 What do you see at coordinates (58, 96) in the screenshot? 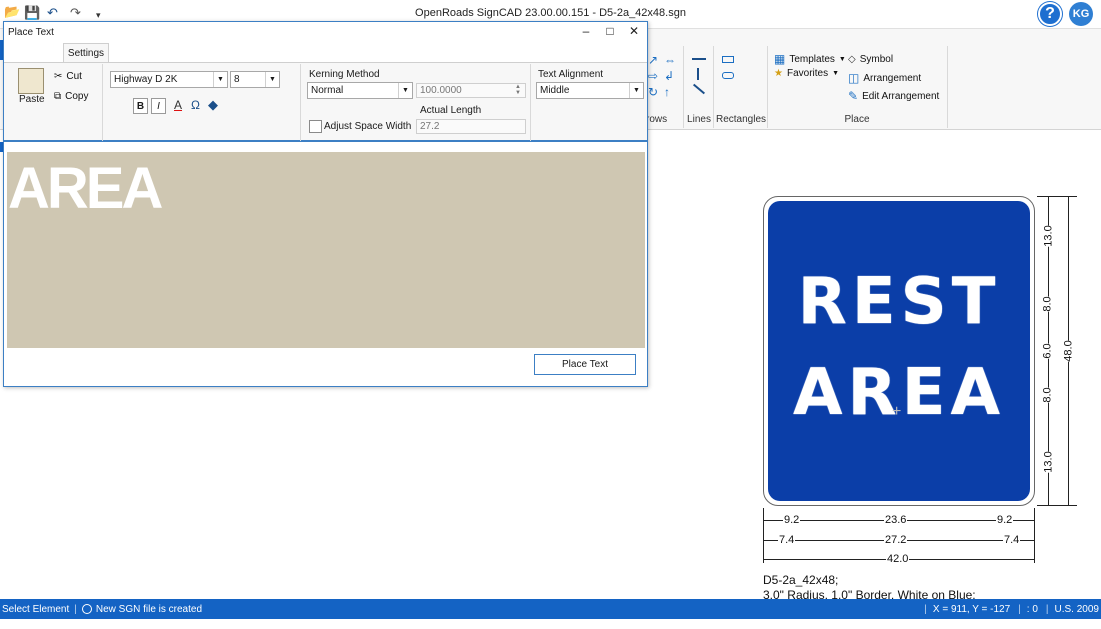
I see `copy-icon: ⧉` at bounding box center [58, 96].